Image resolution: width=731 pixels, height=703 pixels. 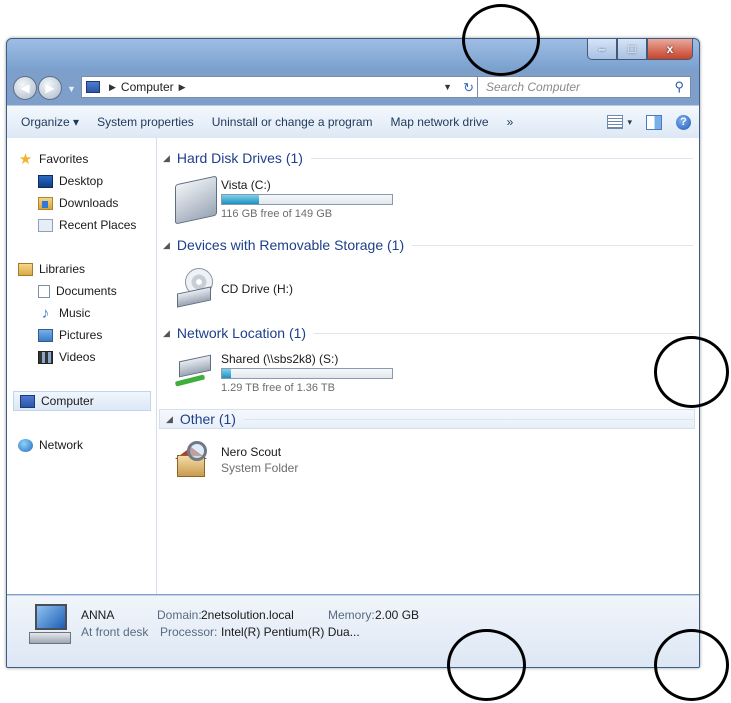 I want to click on nav-label: Computer, so click(x=67, y=401).